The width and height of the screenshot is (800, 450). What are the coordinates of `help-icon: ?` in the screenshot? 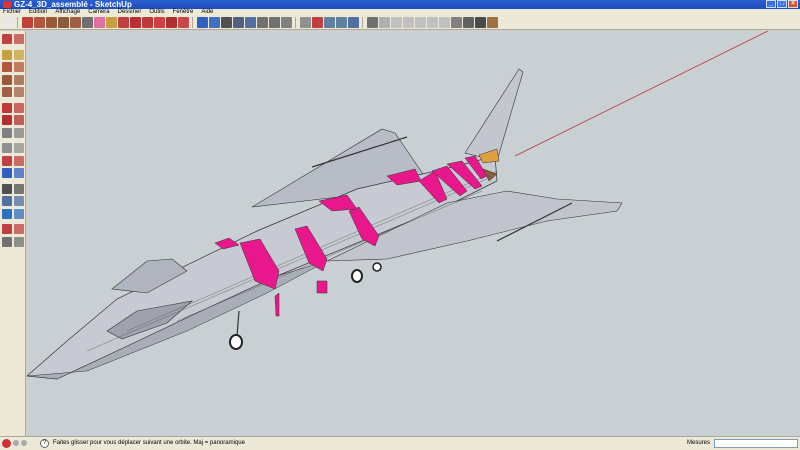 It's located at (44, 443).